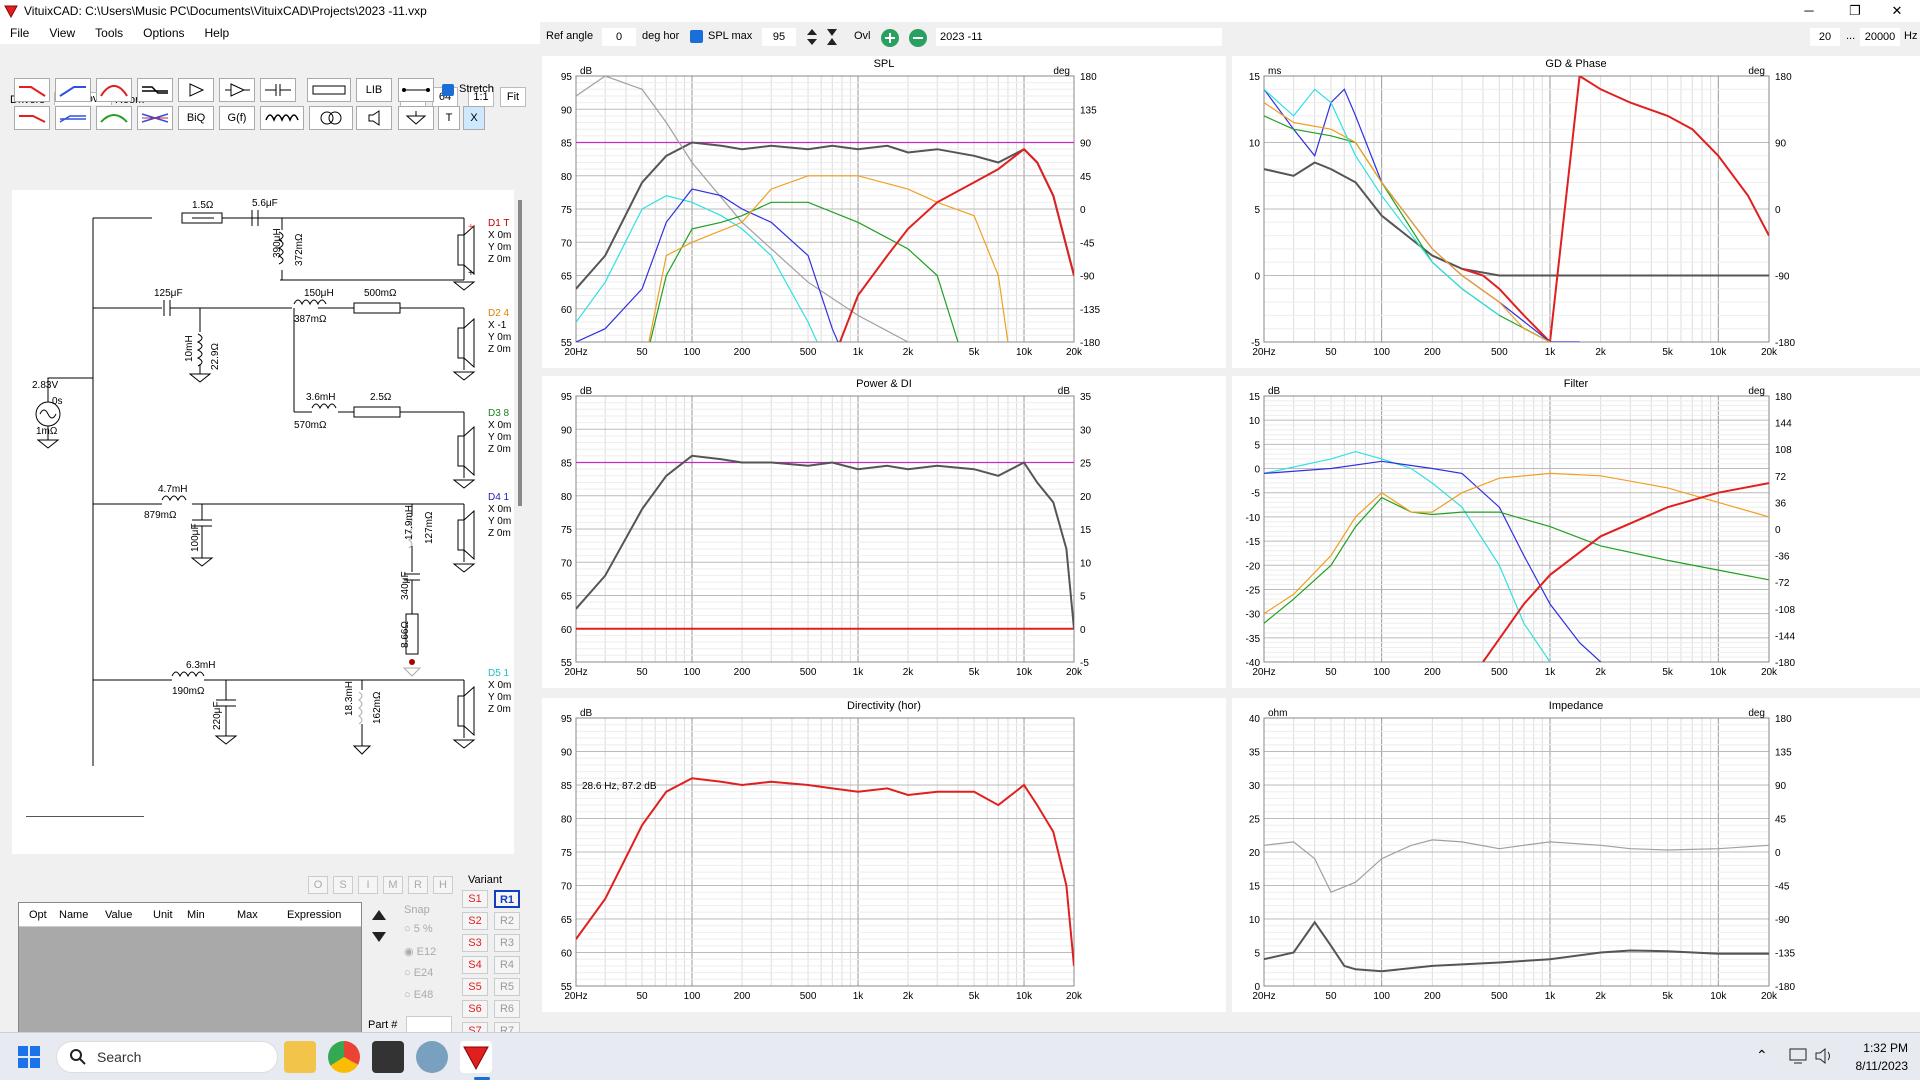 This screenshot has height=1080, width=1920. What do you see at coordinates (374, 118) in the screenshot?
I see `driver-tool` at bounding box center [374, 118].